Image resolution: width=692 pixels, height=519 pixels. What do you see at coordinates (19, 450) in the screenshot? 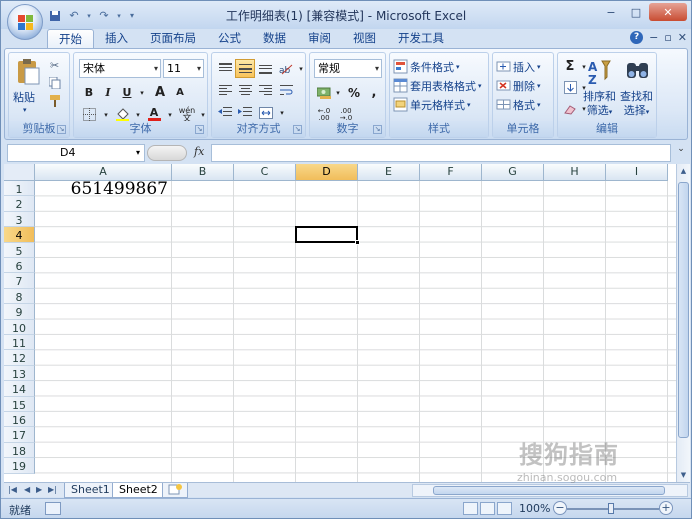
I see `row-header-18: 18` at bounding box center [19, 450].